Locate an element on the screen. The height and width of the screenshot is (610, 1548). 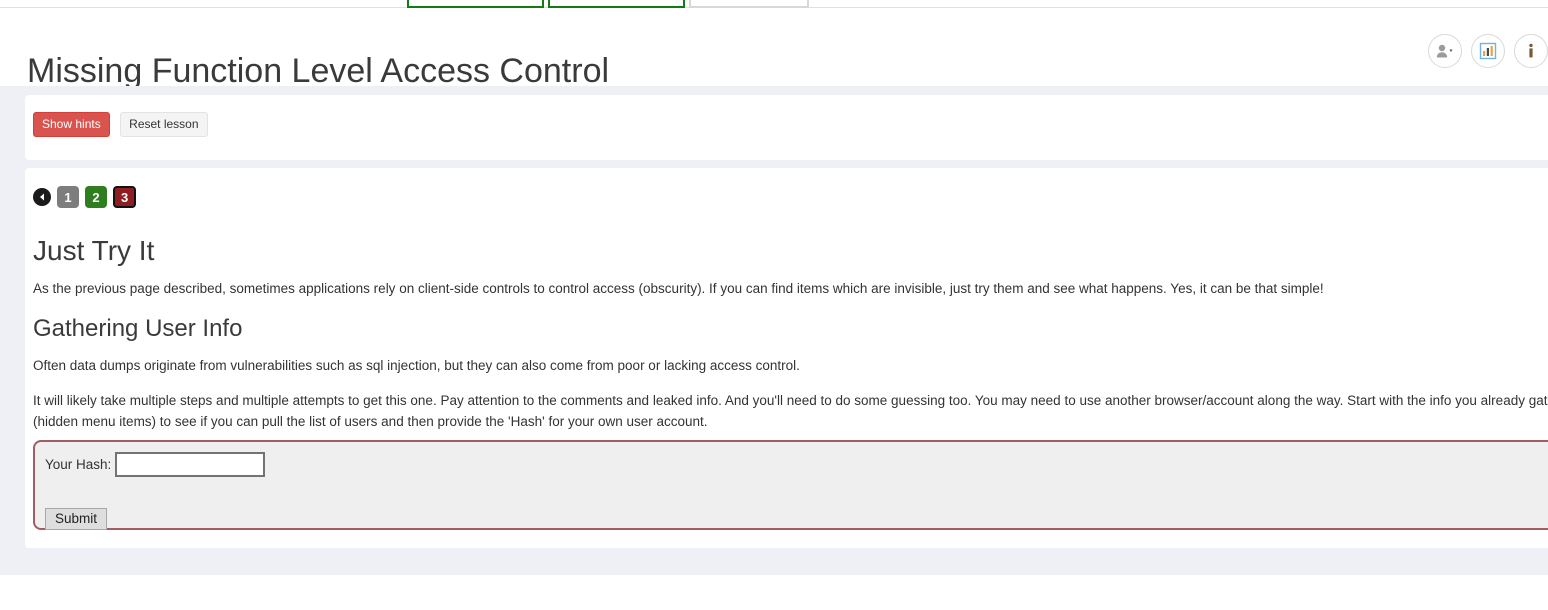
user-menu-icon is located at coordinates (1445, 51).